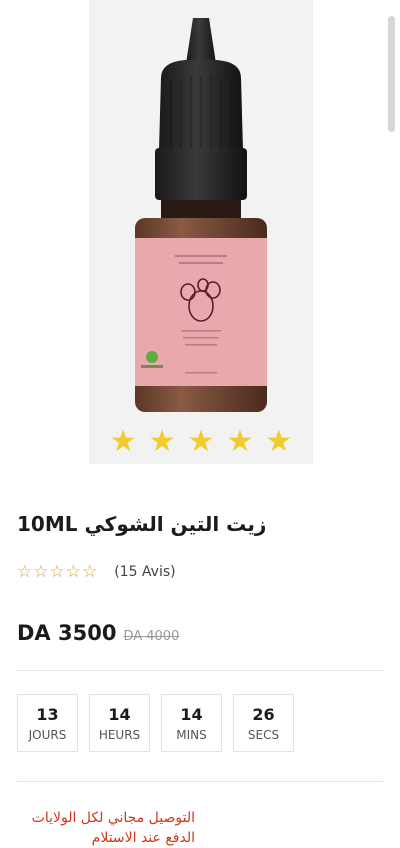  What do you see at coordinates (67, 633) in the screenshot?
I see `current-price: DA 3500` at bounding box center [67, 633].